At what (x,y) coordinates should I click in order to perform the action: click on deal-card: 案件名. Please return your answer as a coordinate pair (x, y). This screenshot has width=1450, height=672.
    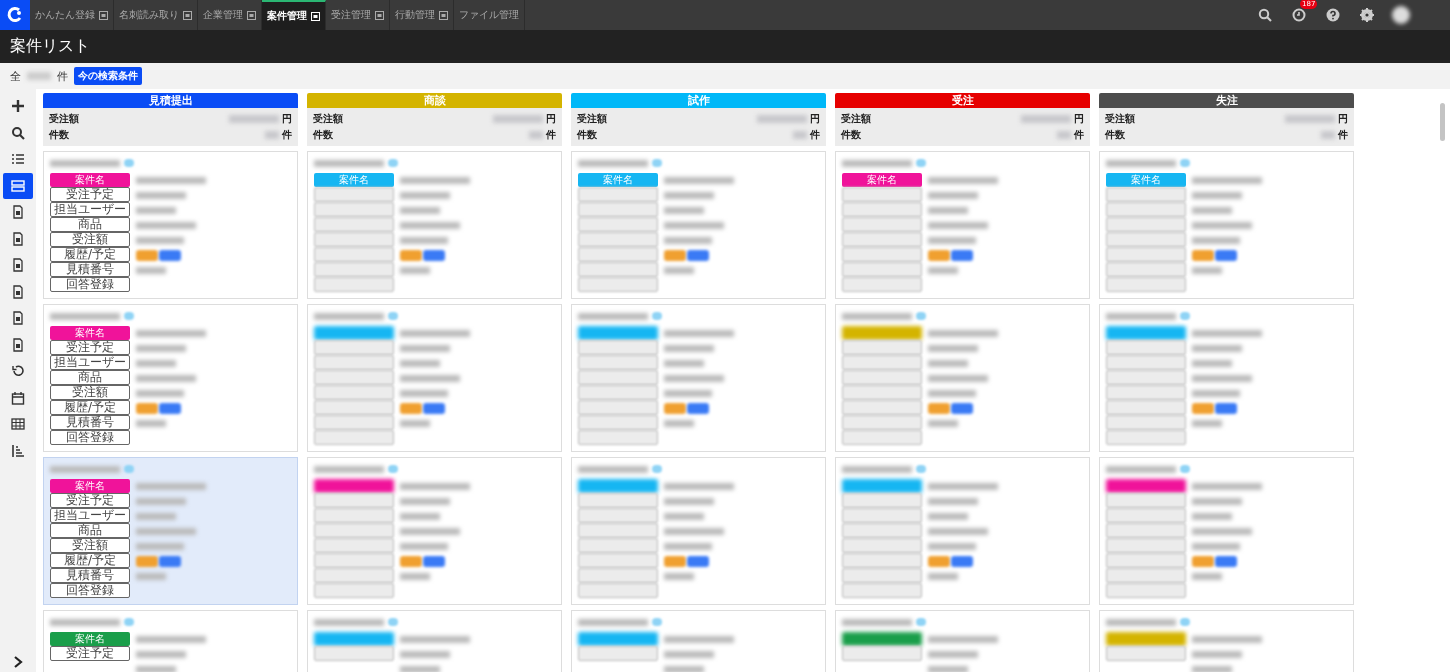
    Looking at the image, I should click on (962, 225).